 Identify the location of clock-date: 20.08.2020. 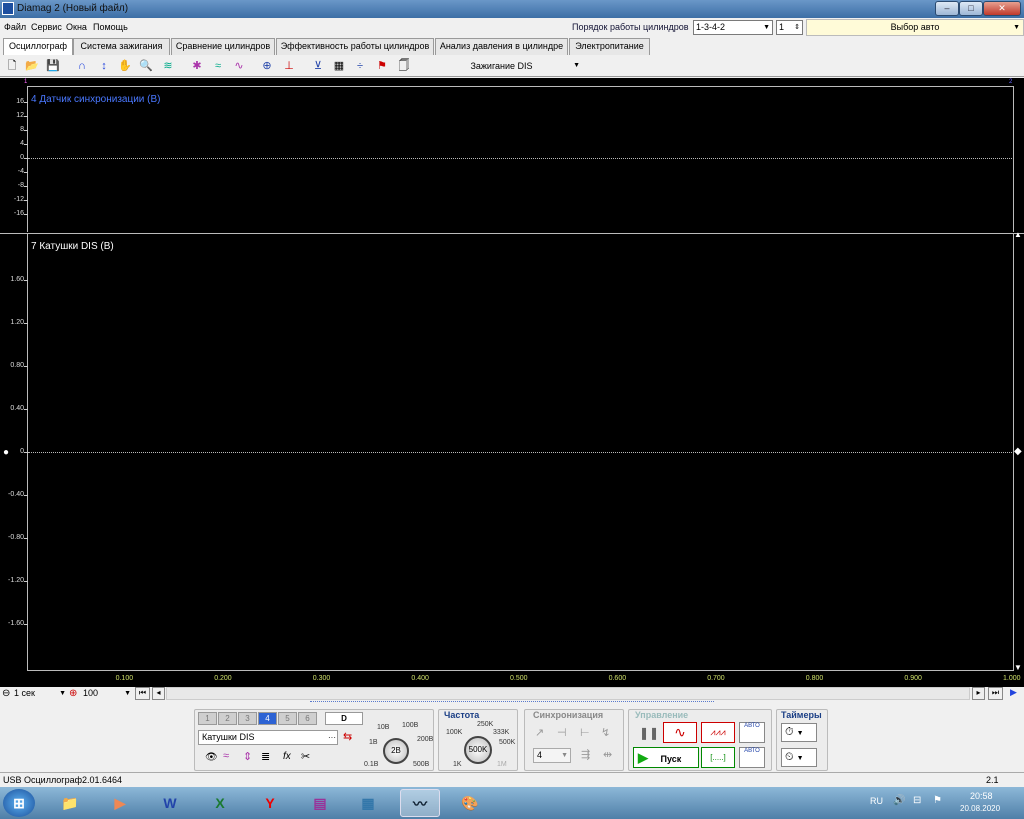
(980, 808).